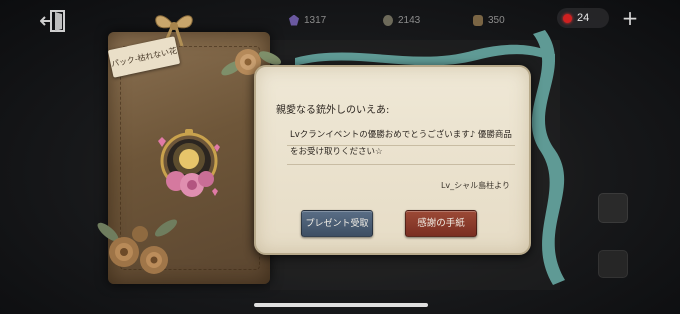 The image size is (680, 314). I want to click on letter-message: Lvクランイベントの優勝おめでとうございます♪ 優勝商品をお受け取りください☆, so click(401, 143).